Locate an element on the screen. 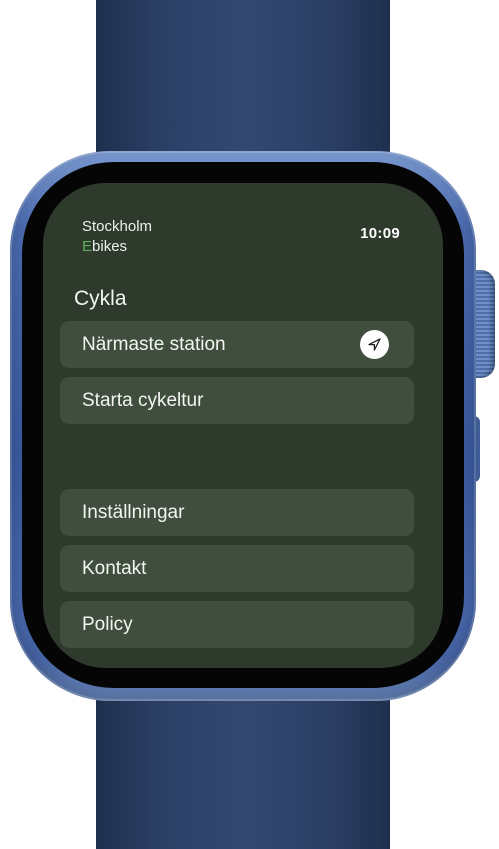  menu-item-starta-cykeltur: Starta cykeltur is located at coordinates (237, 400).